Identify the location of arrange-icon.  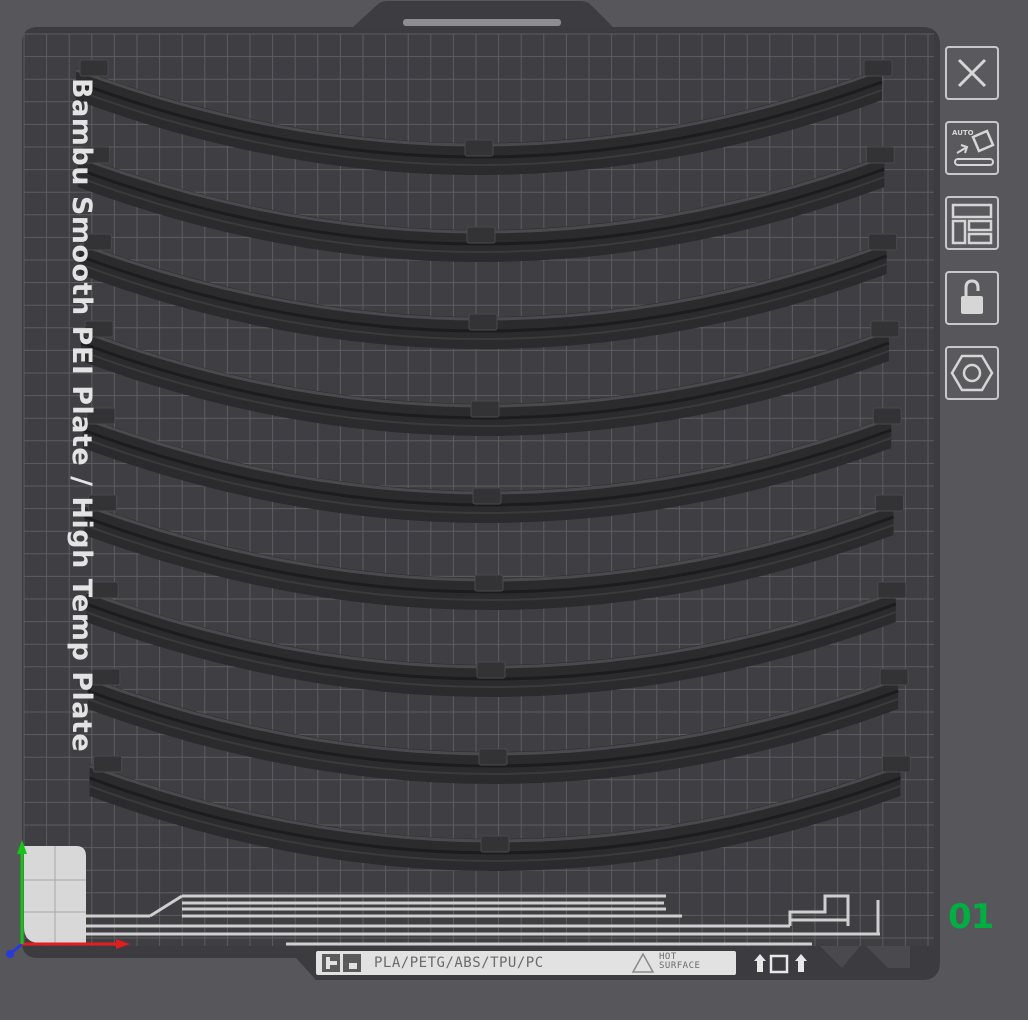
(972, 224).